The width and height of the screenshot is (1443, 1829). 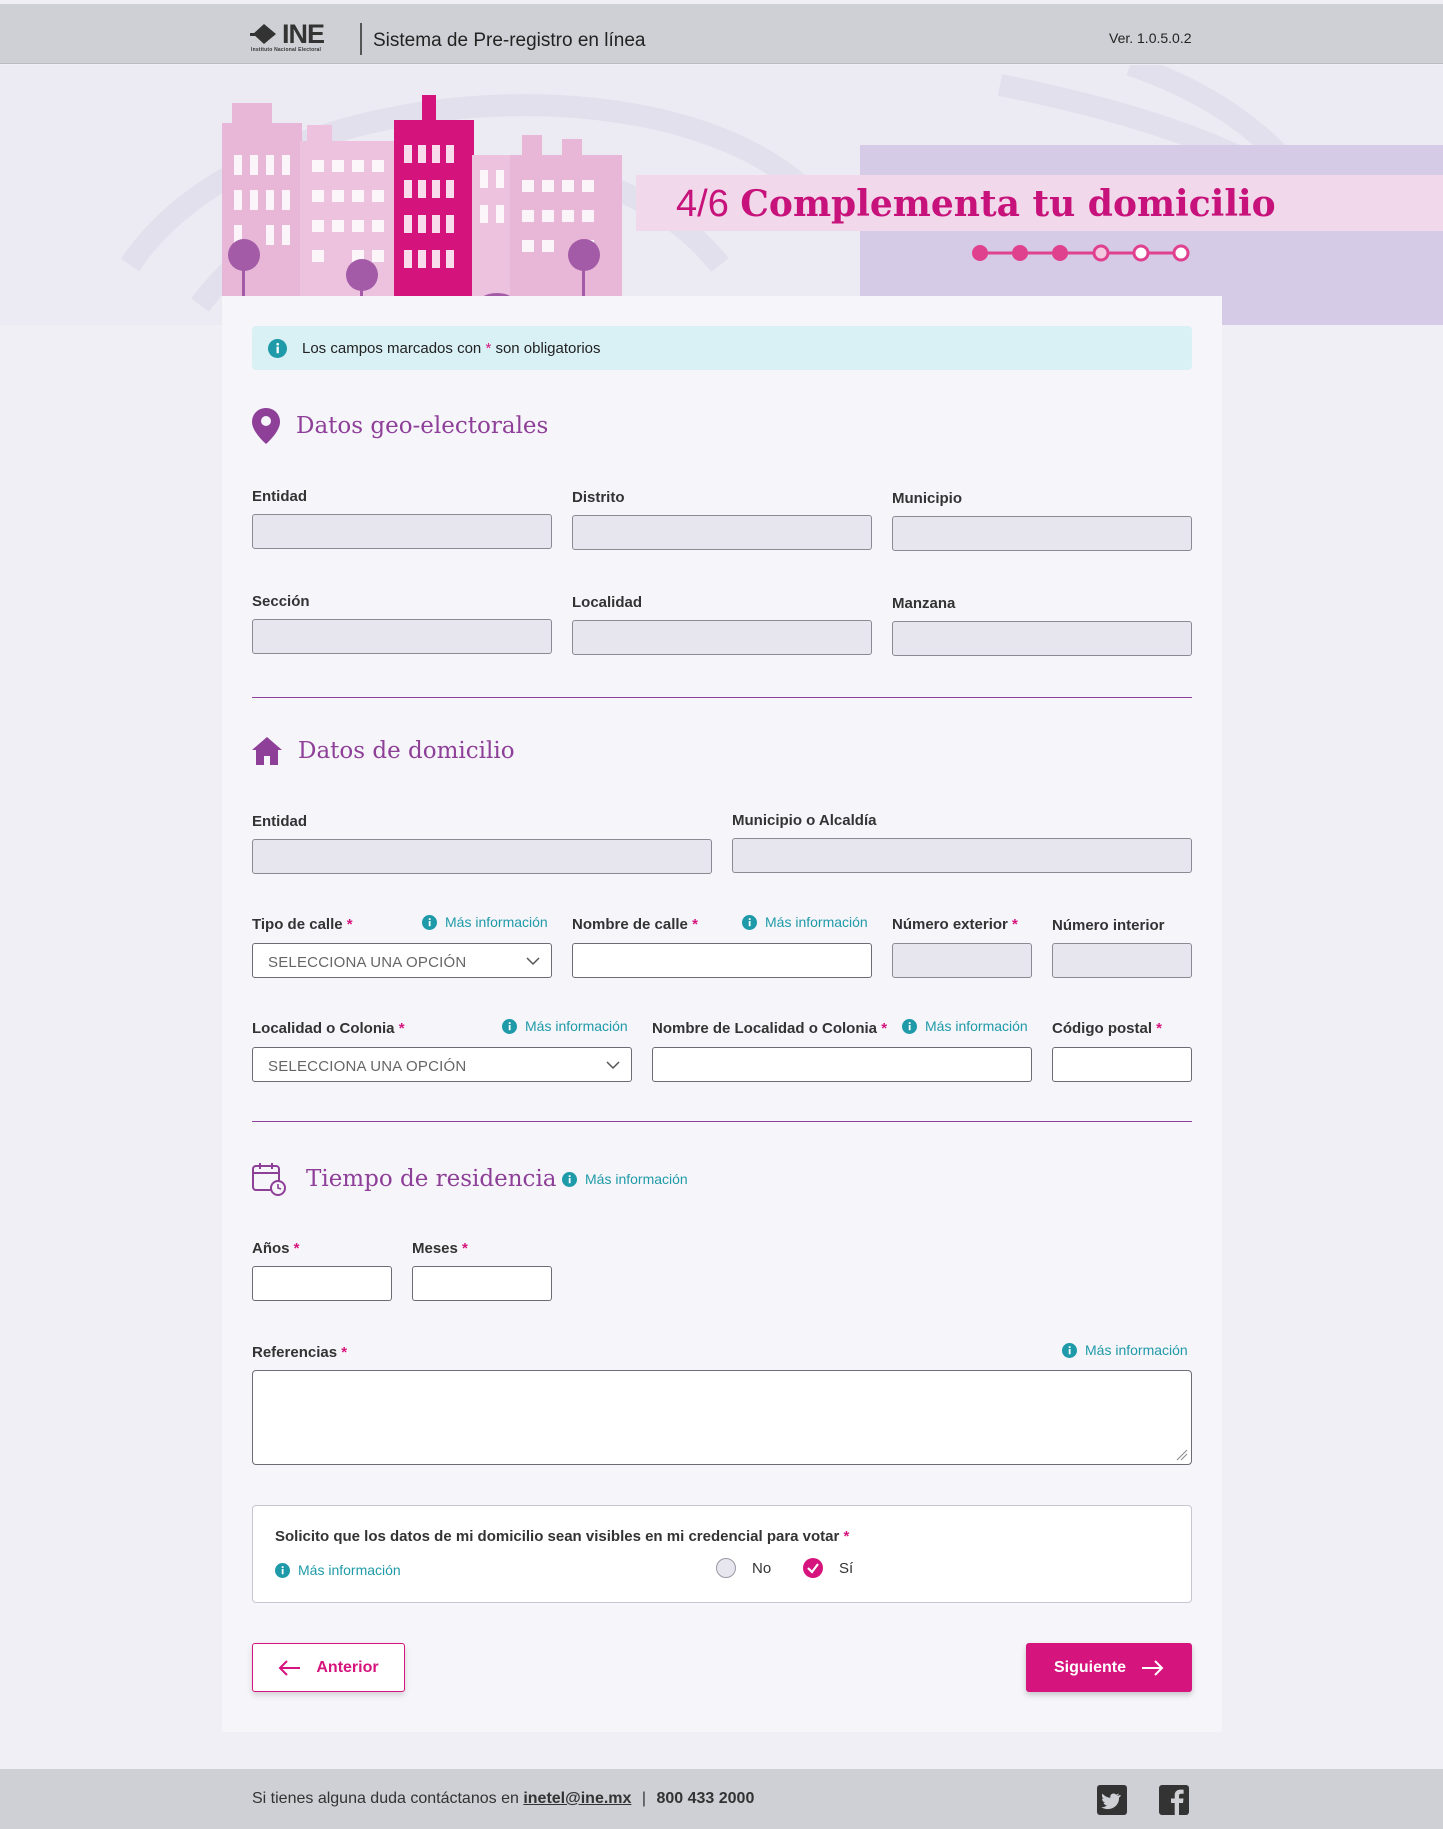 I want to click on facebook-icon, so click(x=1174, y=1800).